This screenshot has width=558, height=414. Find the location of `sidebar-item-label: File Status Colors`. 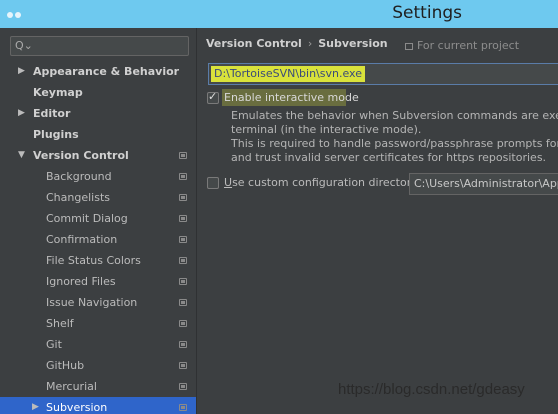

sidebar-item-label: File Status Colors is located at coordinates (93, 260).